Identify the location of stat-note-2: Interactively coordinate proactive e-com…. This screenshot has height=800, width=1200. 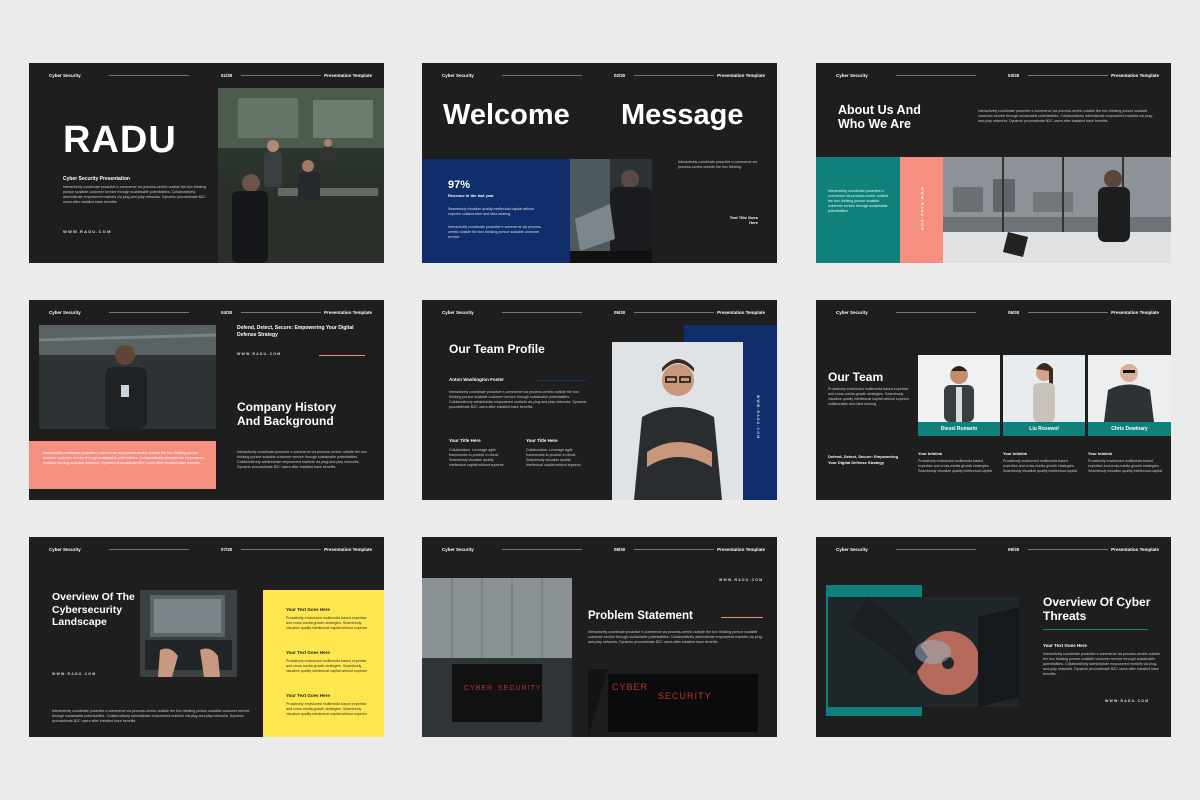
(495, 232).